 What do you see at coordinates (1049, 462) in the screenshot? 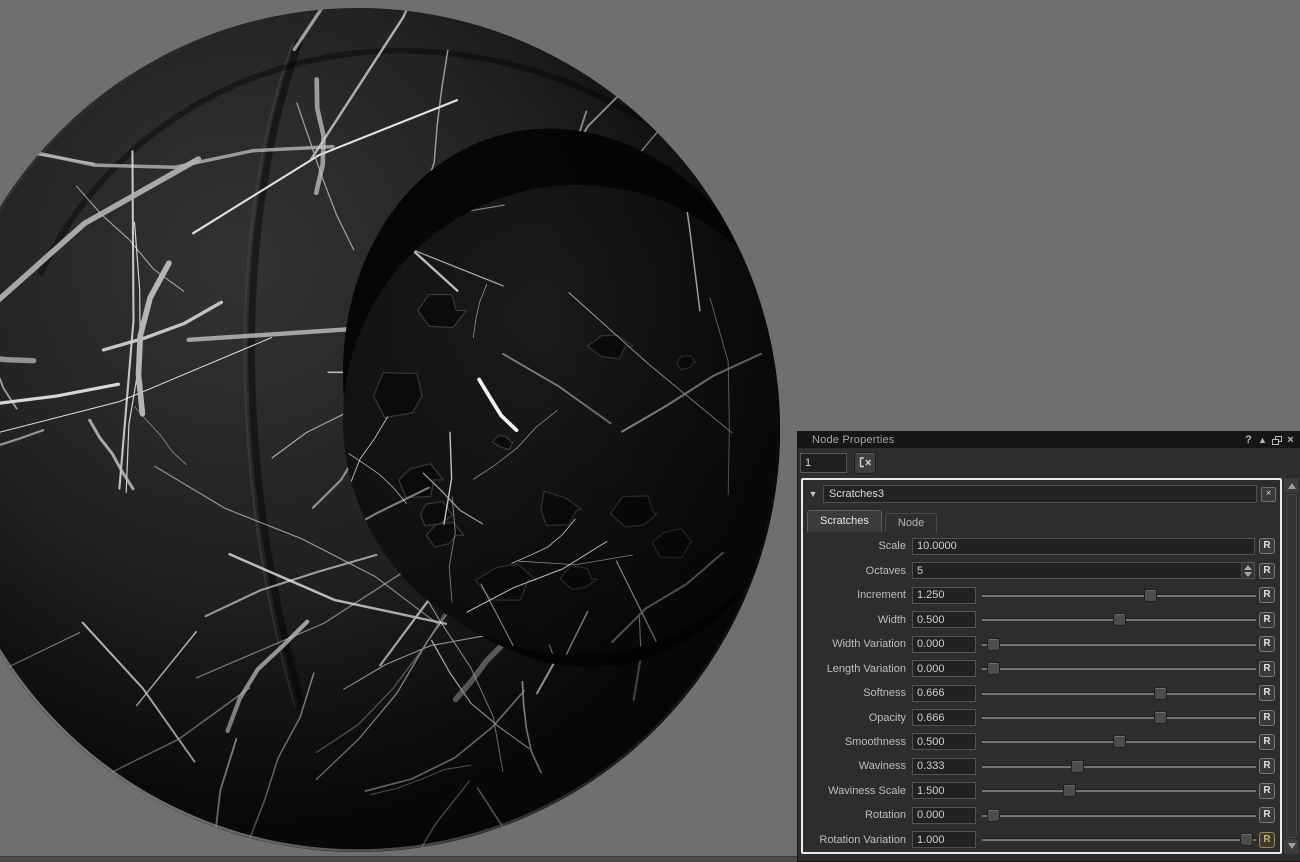
I see `panel-controls-row` at bounding box center [1049, 462].